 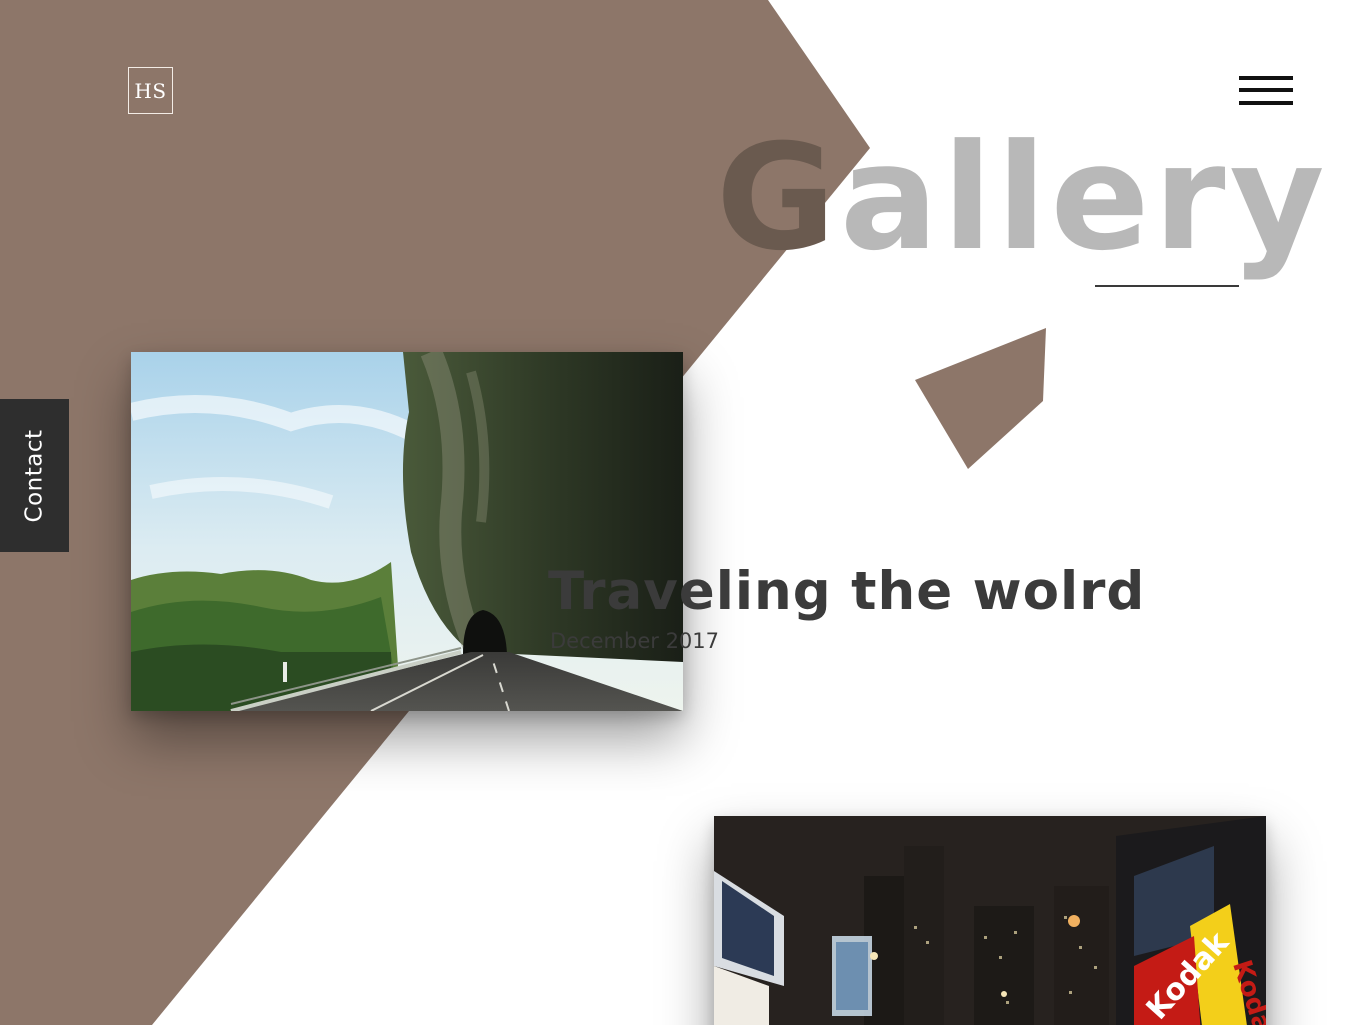 What do you see at coordinates (1167, 286) in the screenshot?
I see `title-underline` at bounding box center [1167, 286].